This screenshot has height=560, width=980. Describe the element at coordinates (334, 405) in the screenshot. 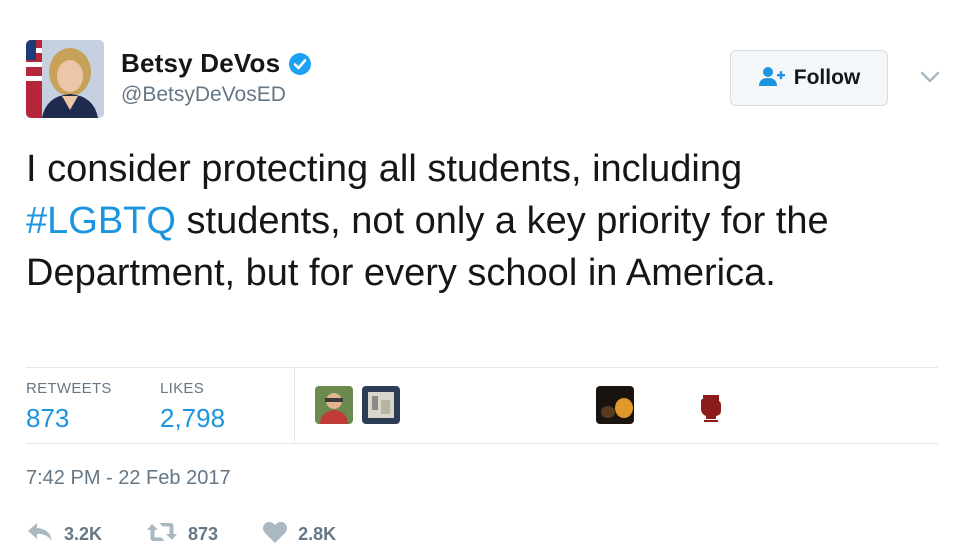

I see `liker-avatar-person-icon` at that location.